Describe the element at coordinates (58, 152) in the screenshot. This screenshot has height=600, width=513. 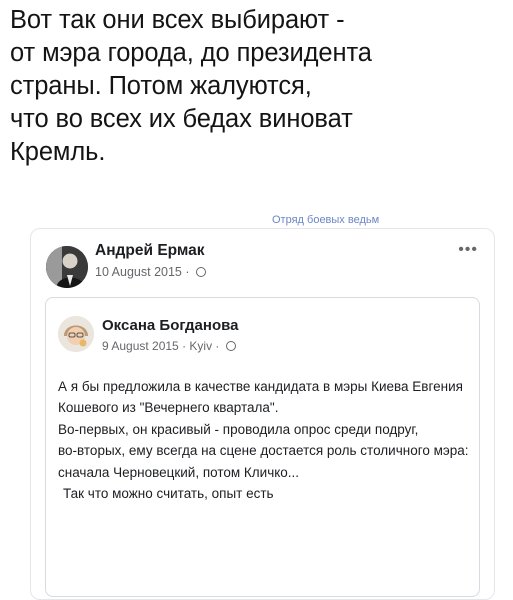
I see `caption-line: Кремль.` at that location.